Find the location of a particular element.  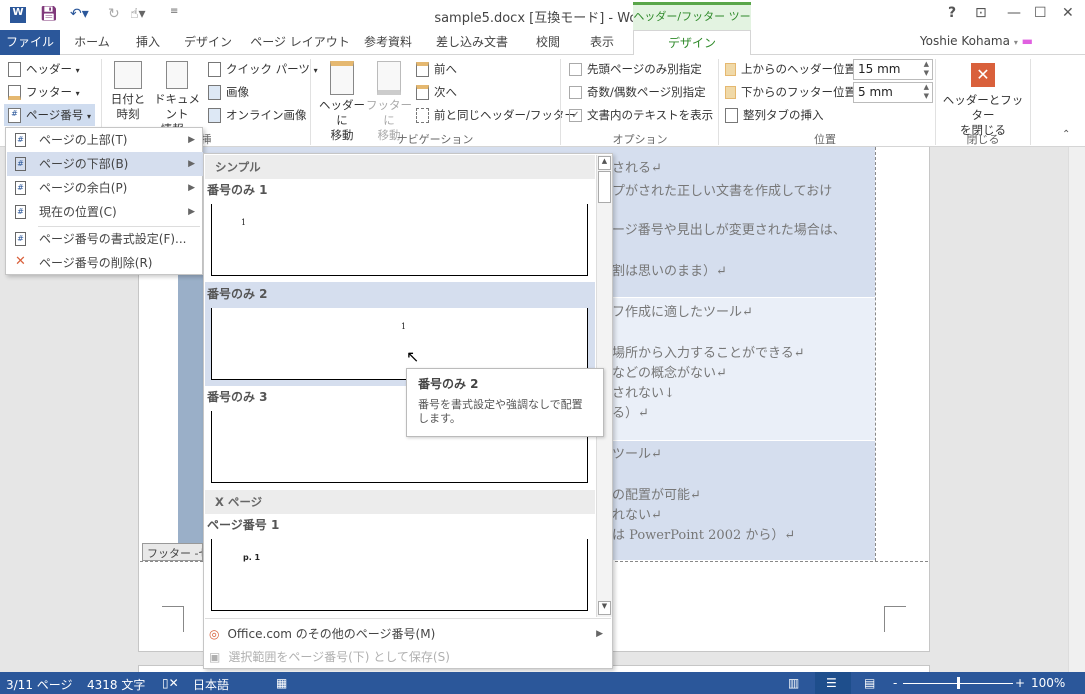

close-header-footer-button: ✕ ヘッダーとフッター を閉じる is located at coordinates (983, 100).